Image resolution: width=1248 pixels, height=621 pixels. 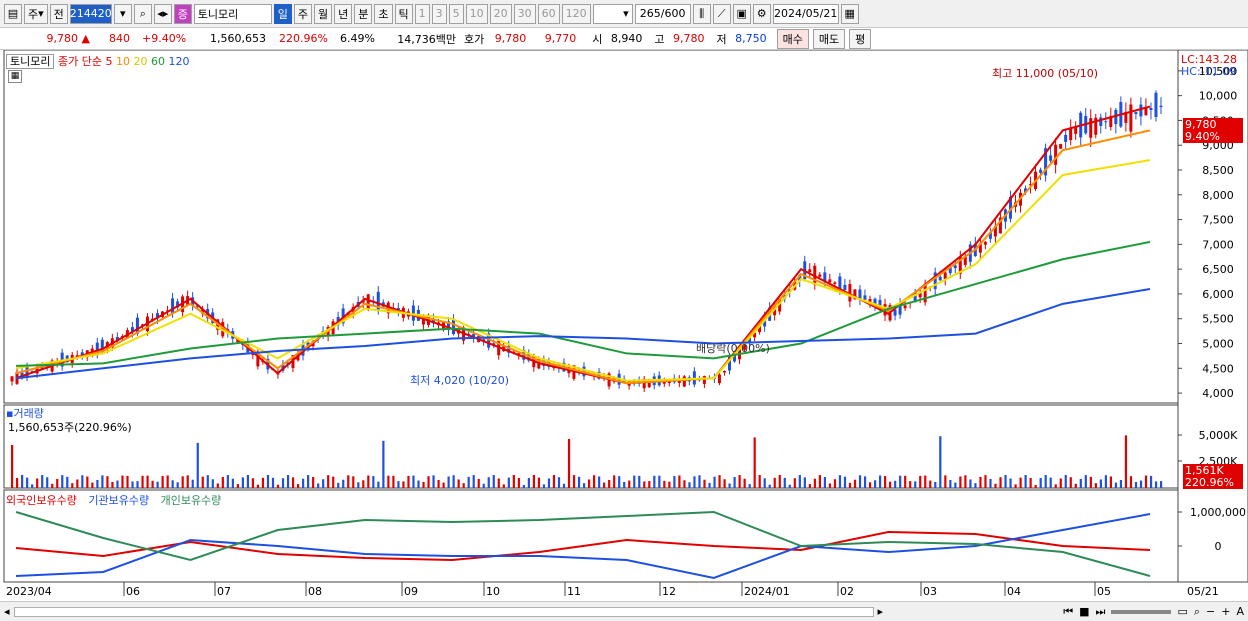 I want to click on interval-60: 60, so click(x=548, y=13).